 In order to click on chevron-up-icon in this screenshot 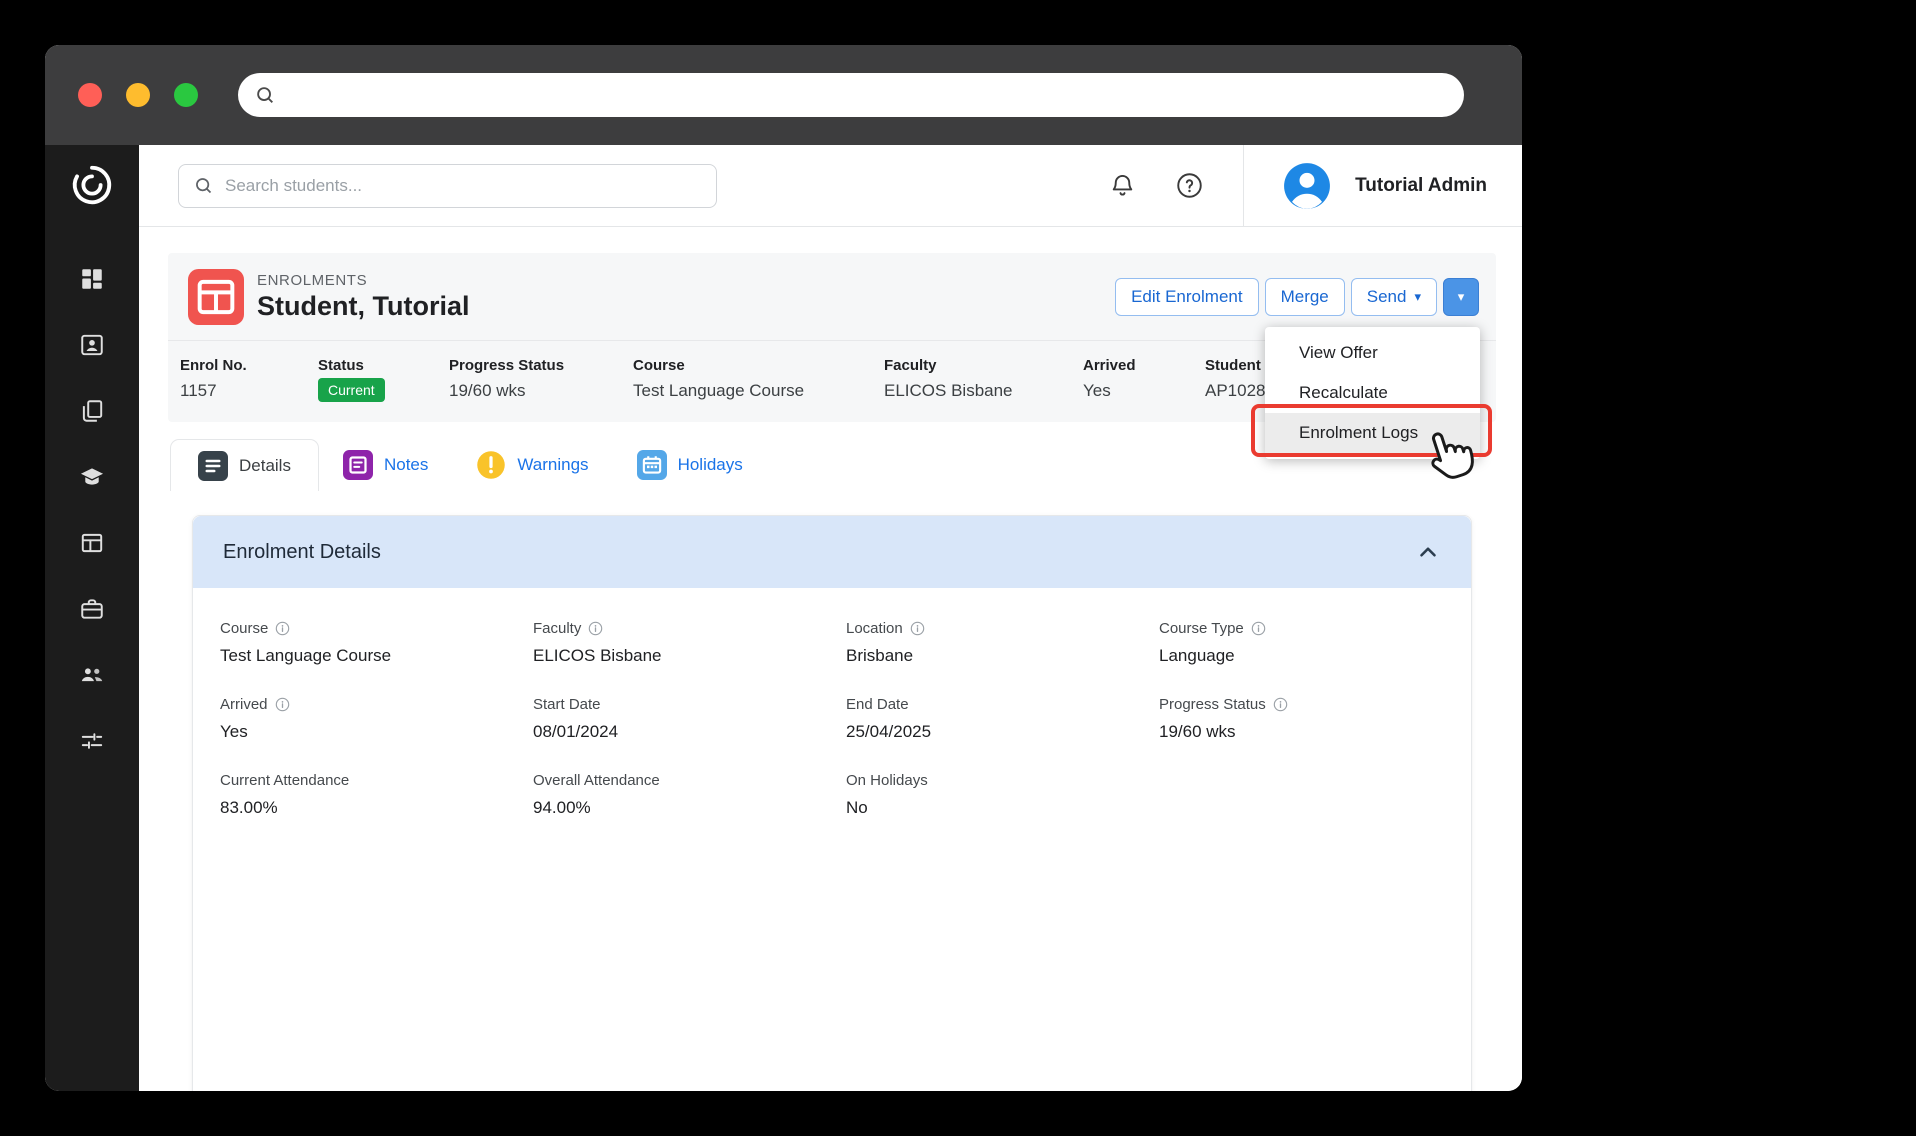, I will do `click(1428, 552)`.